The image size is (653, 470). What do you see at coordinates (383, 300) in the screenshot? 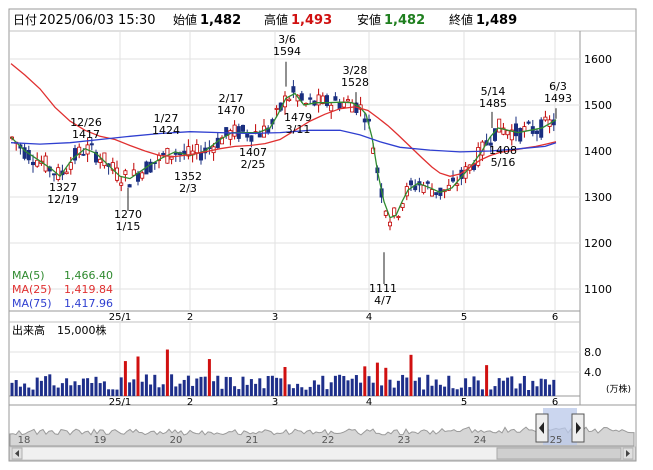
I see `annotation-bottom: 4/7` at bounding box center [383, 300].